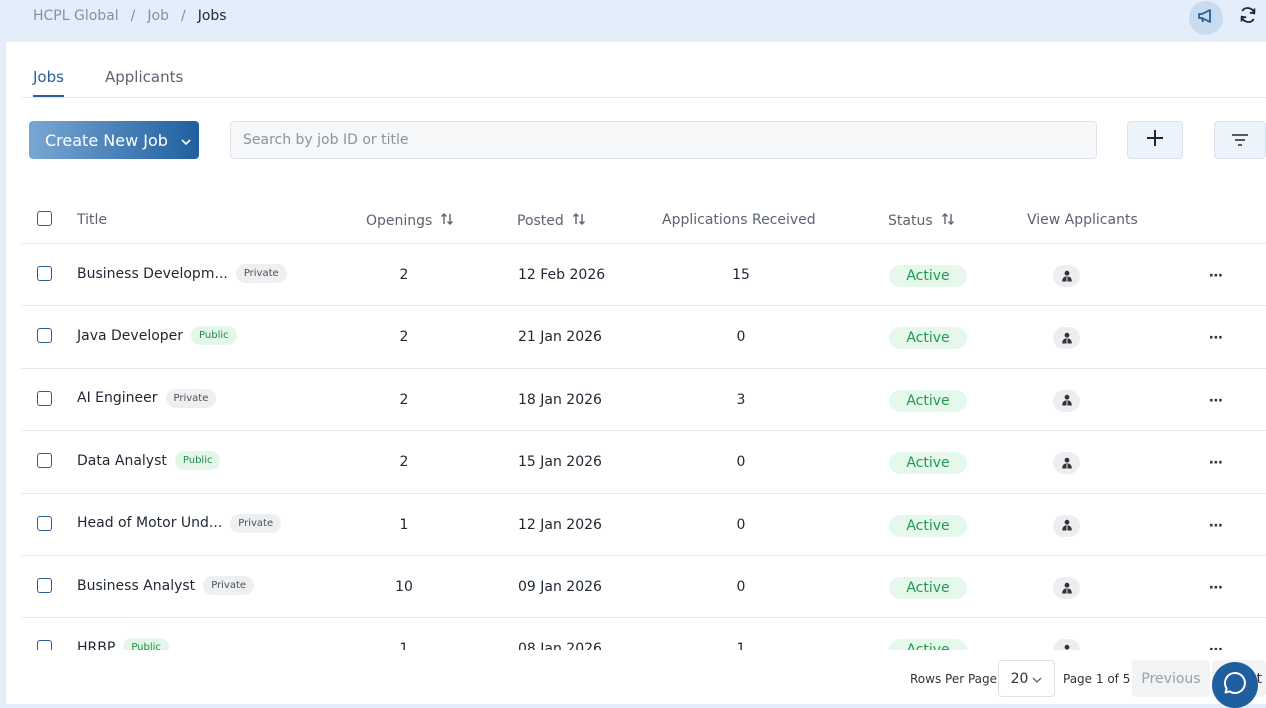  I want to click on previous-button: Previous, so click(1171, 678).